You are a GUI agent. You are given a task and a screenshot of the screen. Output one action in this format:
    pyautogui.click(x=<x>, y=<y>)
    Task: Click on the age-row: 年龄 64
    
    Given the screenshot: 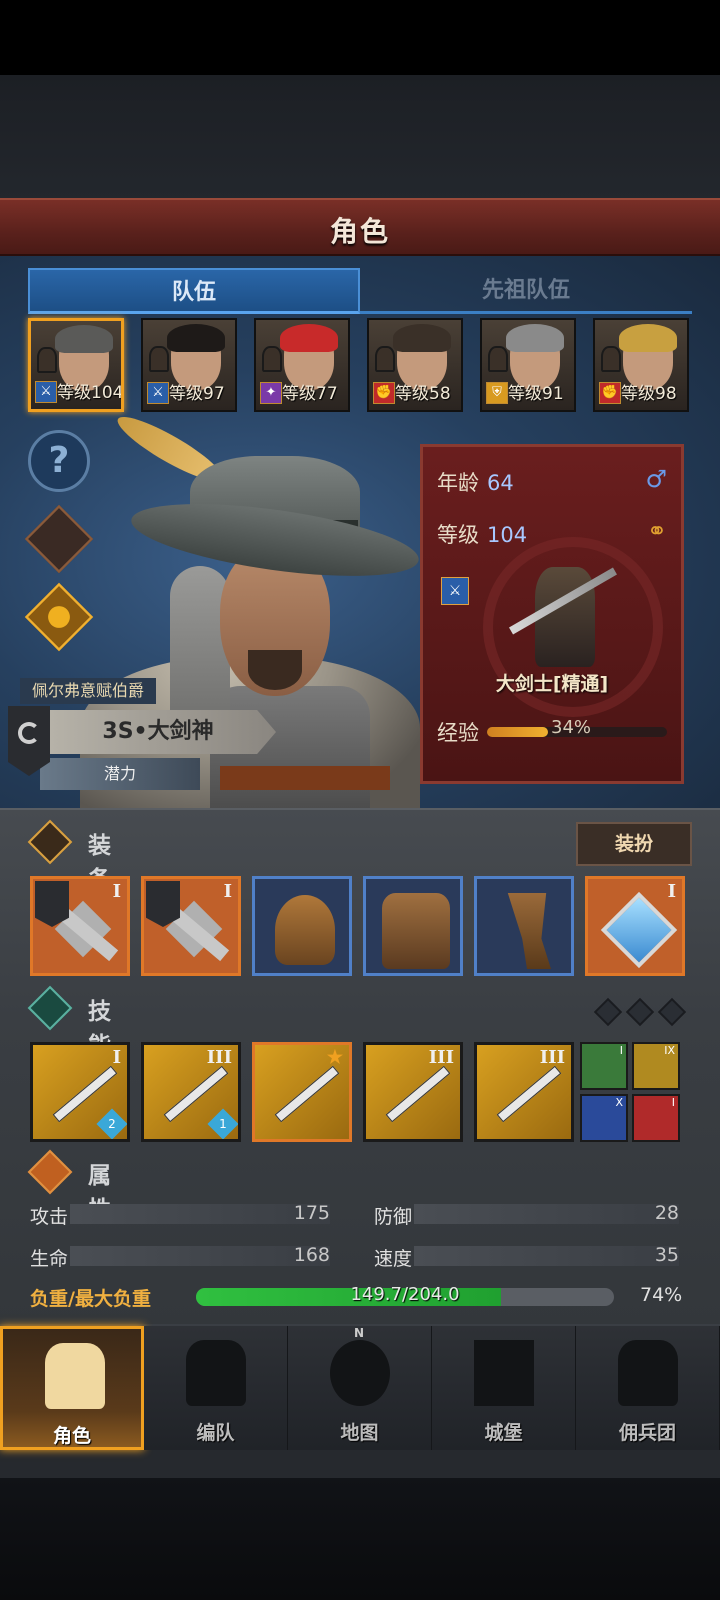 What is the action you would take?
    pyautogui.click(x=475, y=482)
    